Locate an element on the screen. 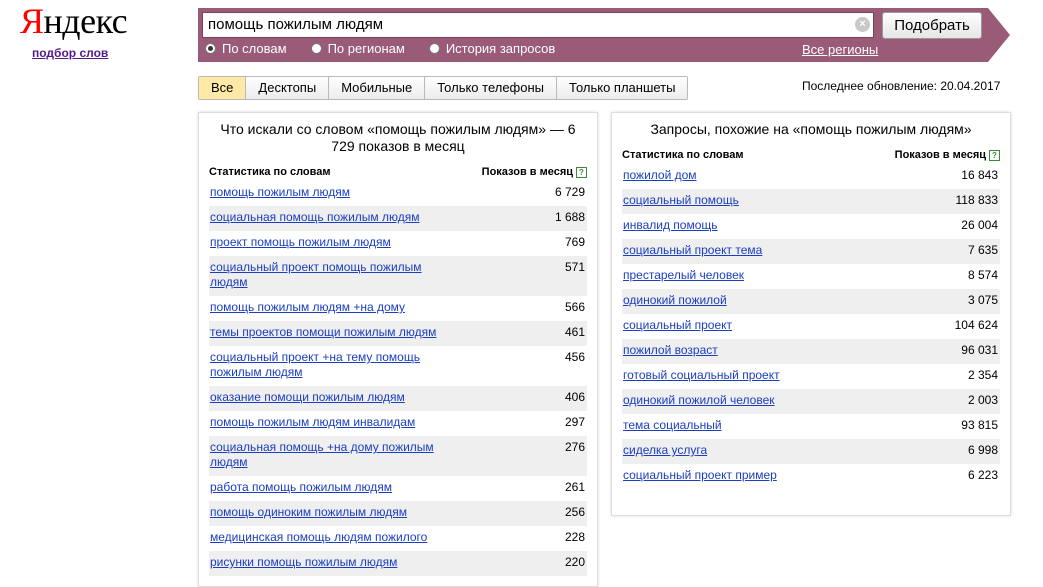  impressions-count: 16 843 is located at coordinates (979, 175).